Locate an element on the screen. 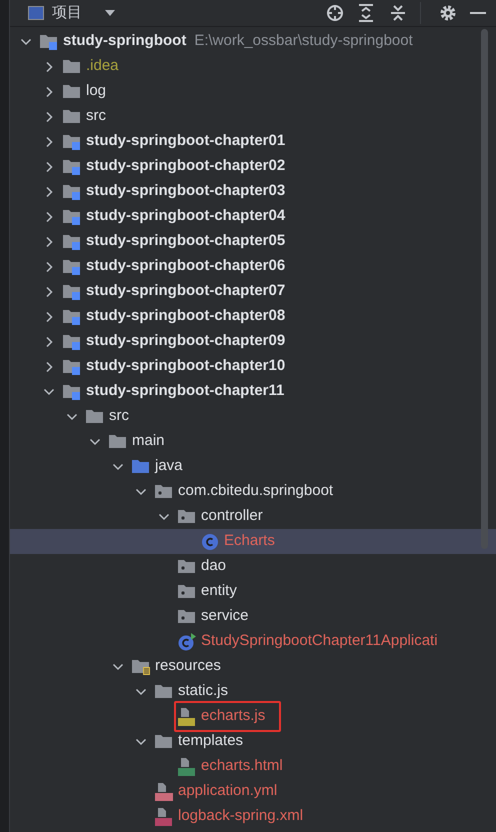 Image resolution: width=496 pixels, height=832 pixels. tree-row: study-springboot-chapter04 is located at coordinates (253, 216).